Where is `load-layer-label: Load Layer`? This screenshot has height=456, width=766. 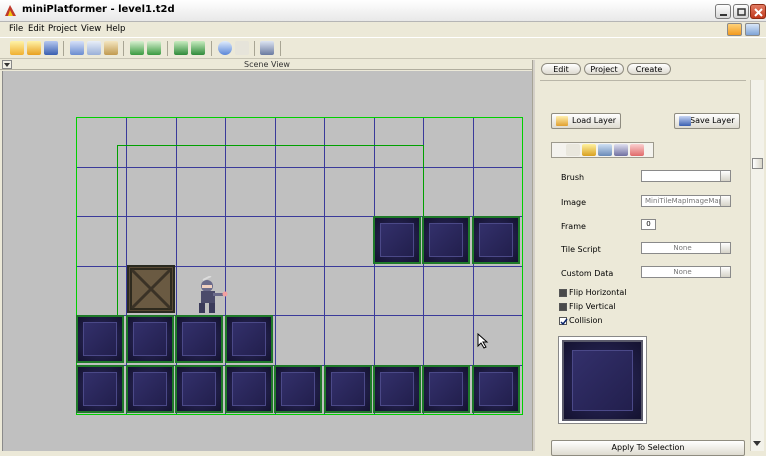
load-layer-label: Load Layer is located at coordinates (594, 120).